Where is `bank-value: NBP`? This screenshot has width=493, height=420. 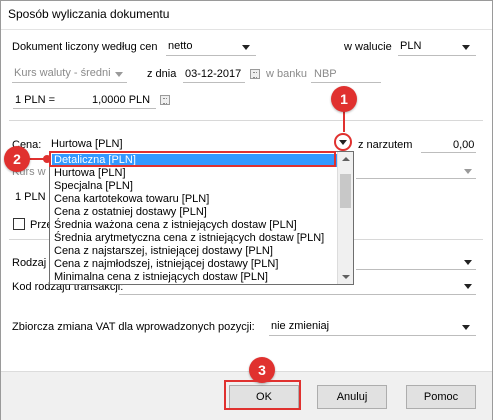 bank-value: NBP is located at coordinates (325, 74).